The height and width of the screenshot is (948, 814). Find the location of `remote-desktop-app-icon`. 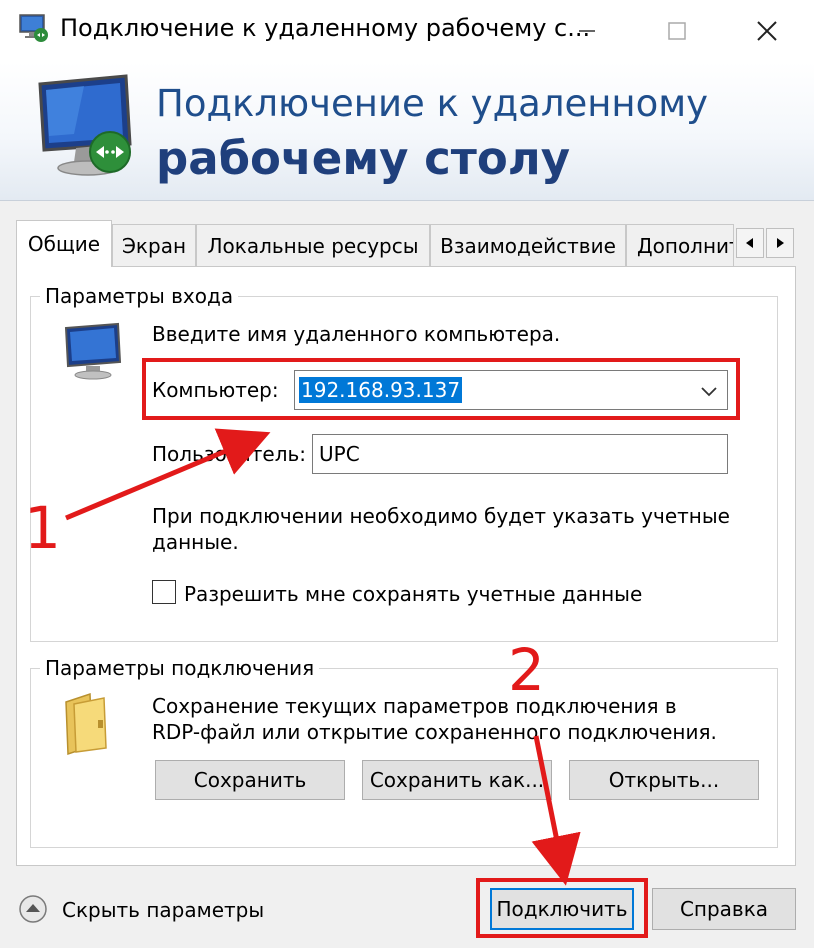

remote-desktop-app-icon is located at coordinates (33, 28).